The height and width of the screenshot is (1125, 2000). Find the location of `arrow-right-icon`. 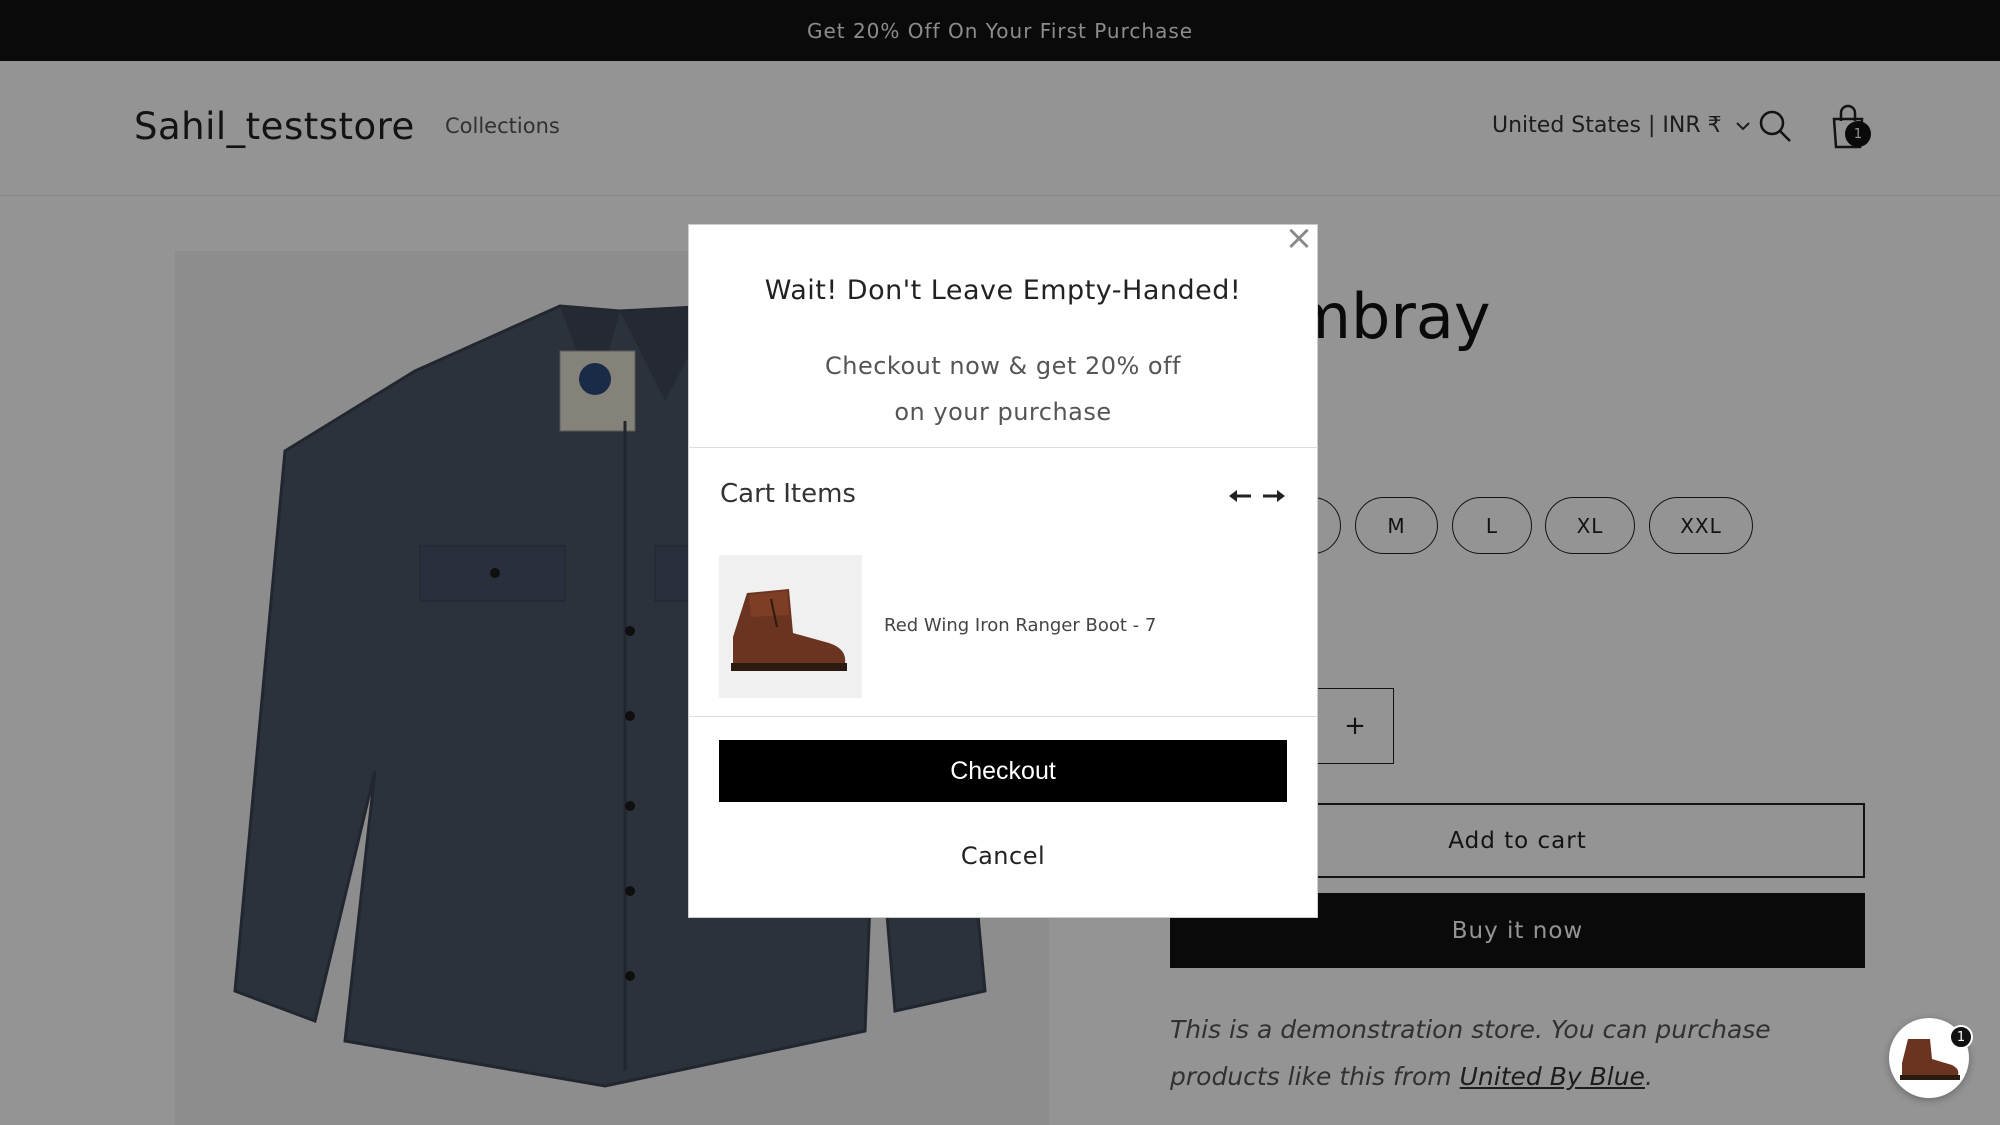

arrow-right-icon is located at coordinates (1274, 496).